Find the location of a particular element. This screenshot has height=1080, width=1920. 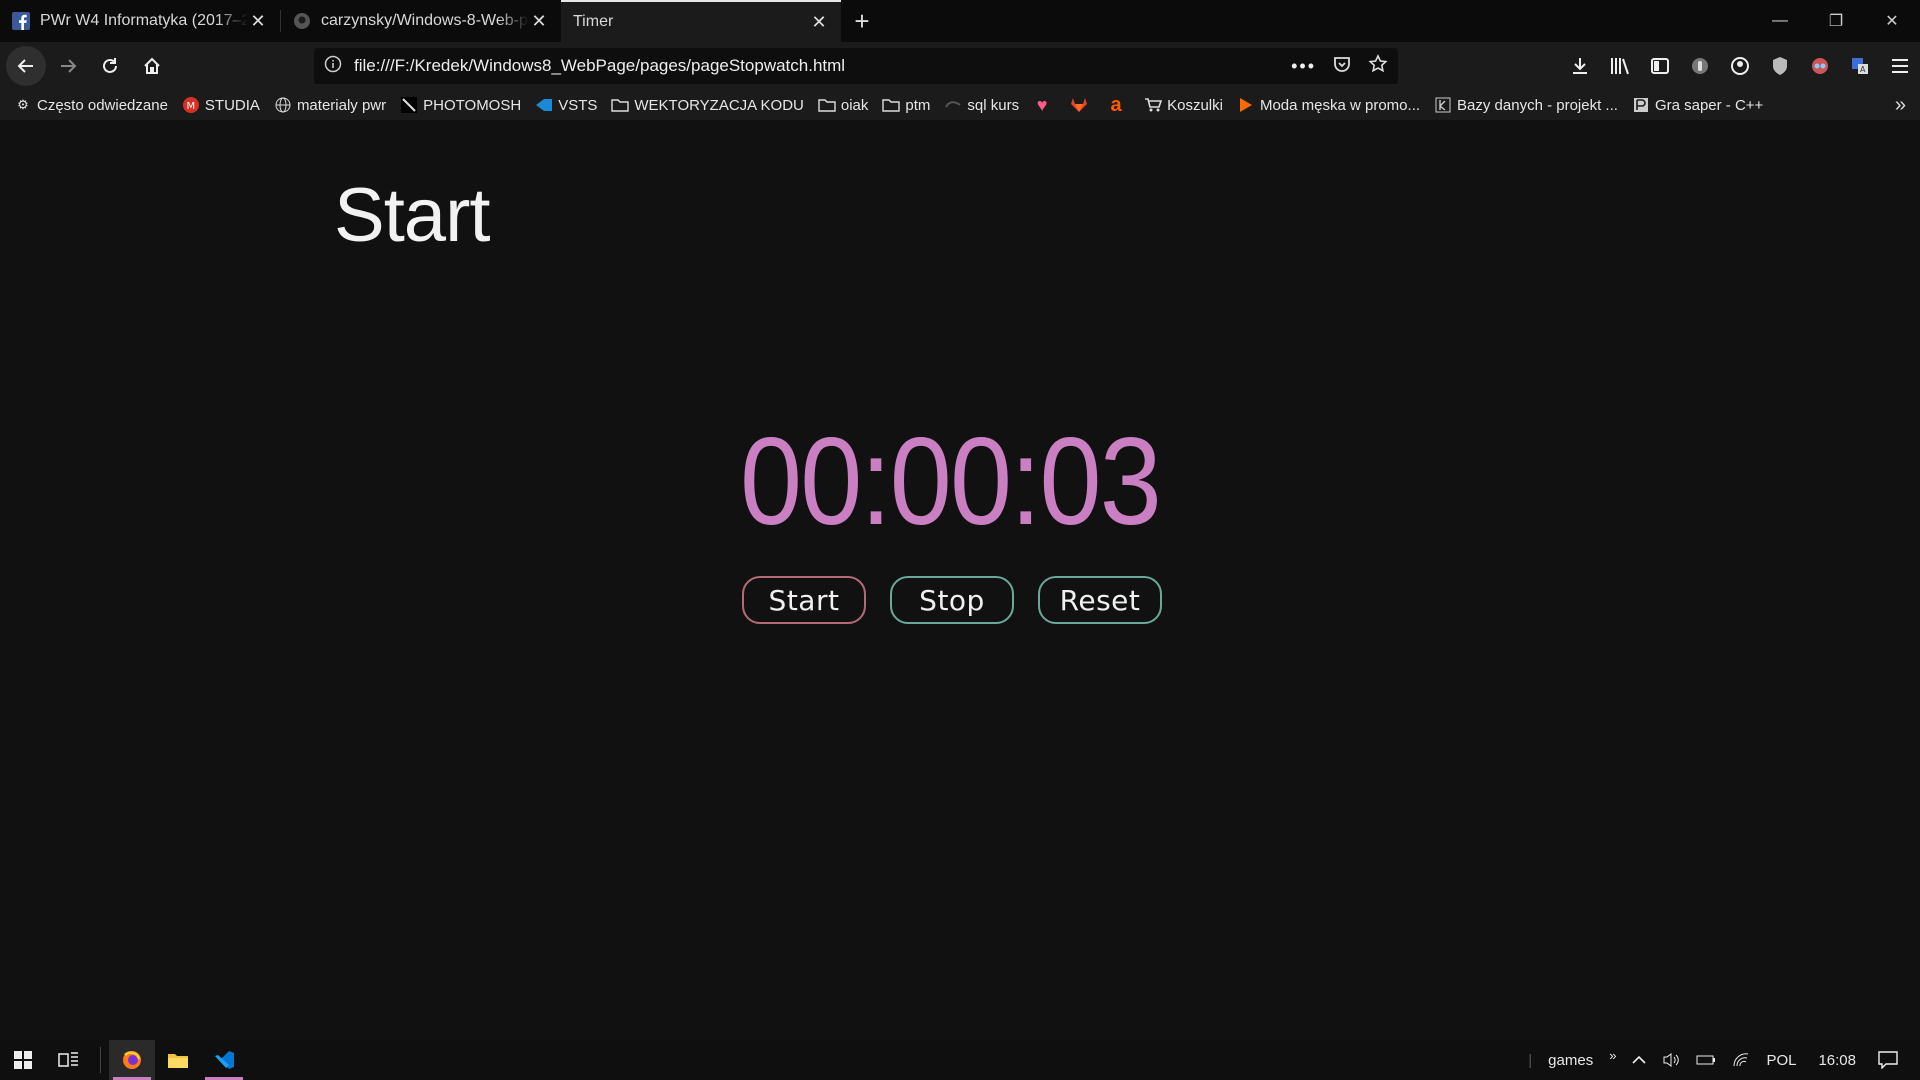

library-icon is located at coordinates (1620, 66).